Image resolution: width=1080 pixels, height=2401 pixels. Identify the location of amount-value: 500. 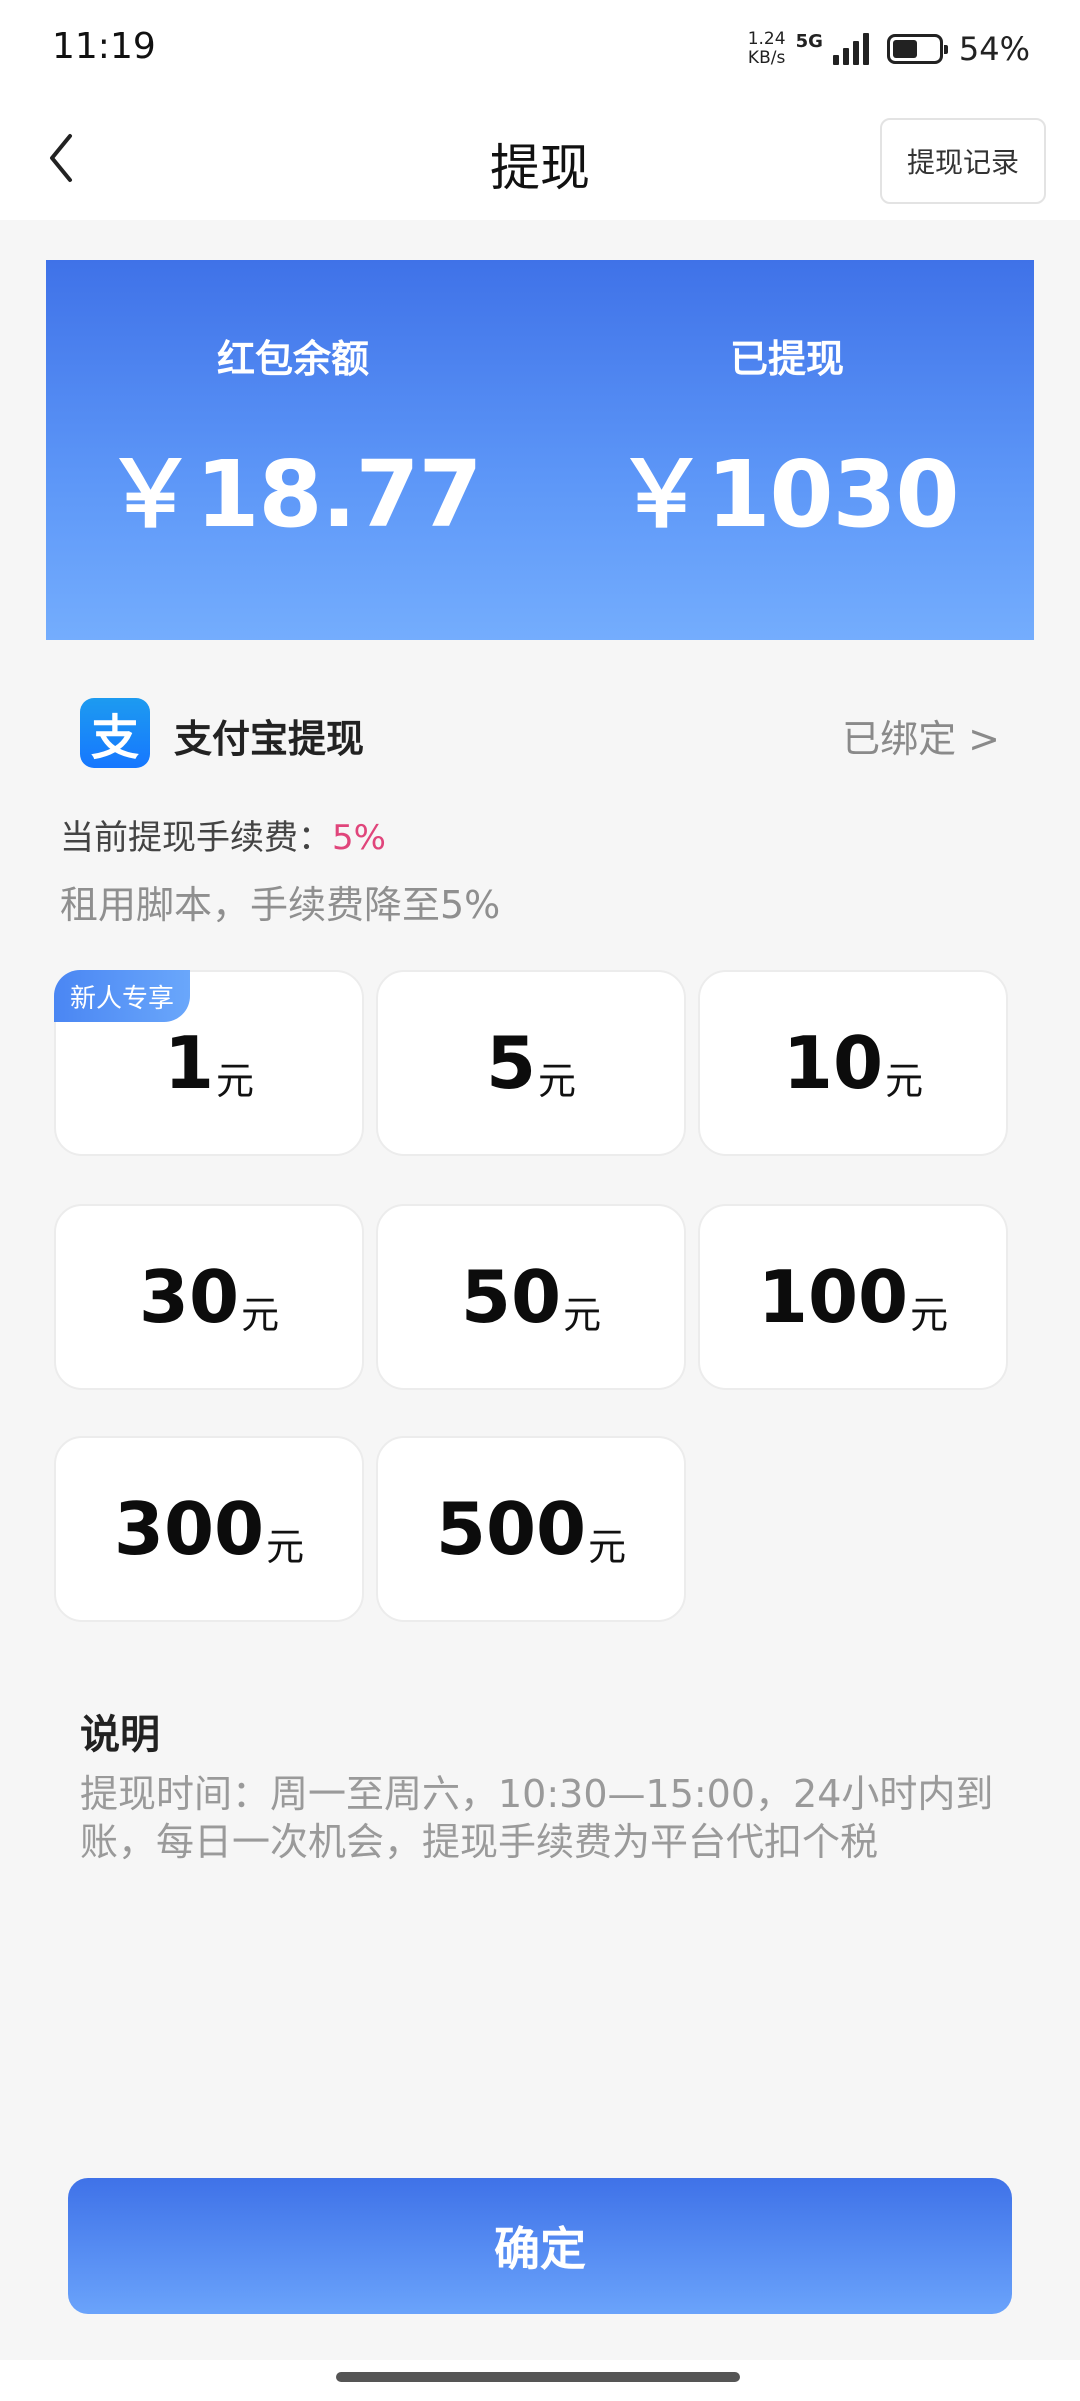
(511, 1529).